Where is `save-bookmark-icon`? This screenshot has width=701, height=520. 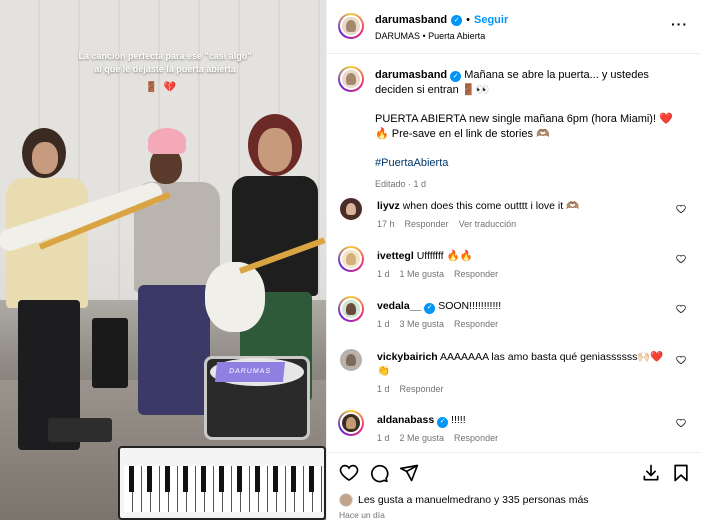
save-bookmark-icon is located at coordinates (681, 473).